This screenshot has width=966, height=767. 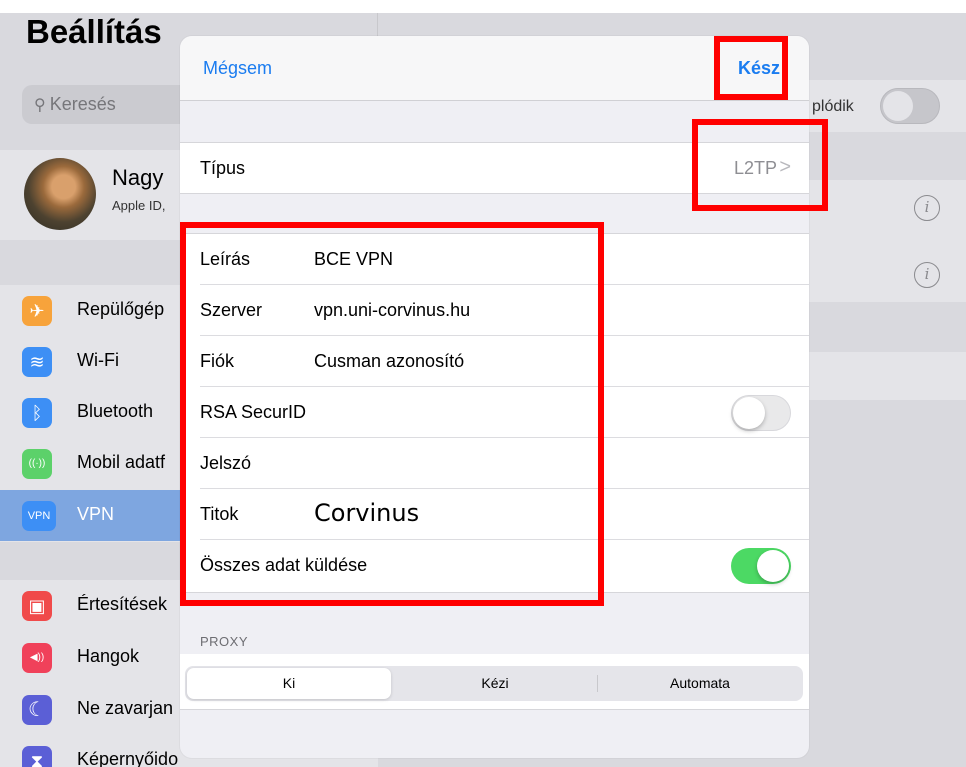 What do you see at coordinates (700, 683) in the screenshot?
I see `proxy-option-auto: Automata` at bounding box center [700, 683].